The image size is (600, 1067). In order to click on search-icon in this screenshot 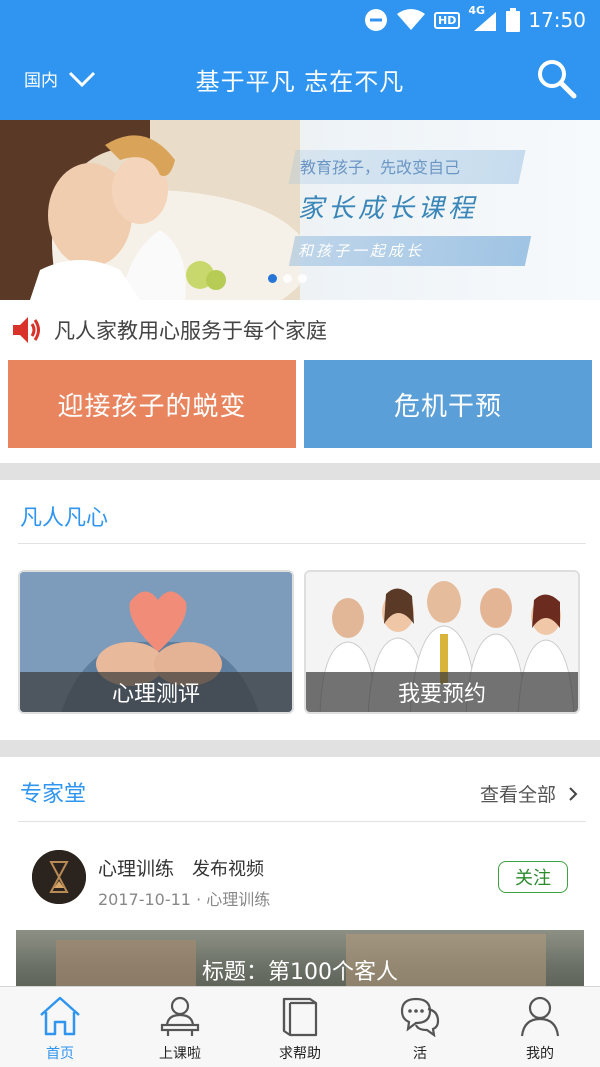, I will do `click(556, 78)`.